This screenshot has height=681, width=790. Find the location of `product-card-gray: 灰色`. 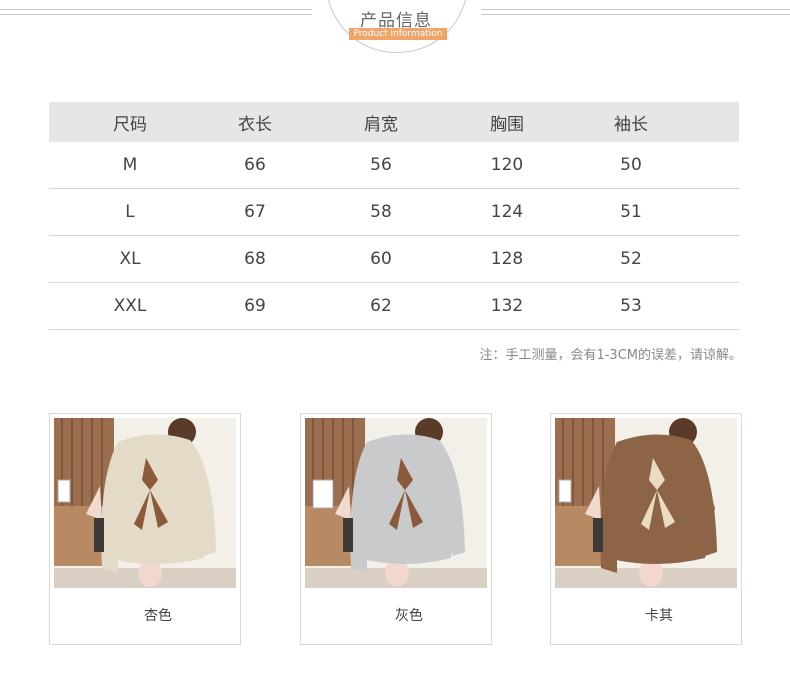

product-card-gray: 灰色 is located at coordinates (396, 529).